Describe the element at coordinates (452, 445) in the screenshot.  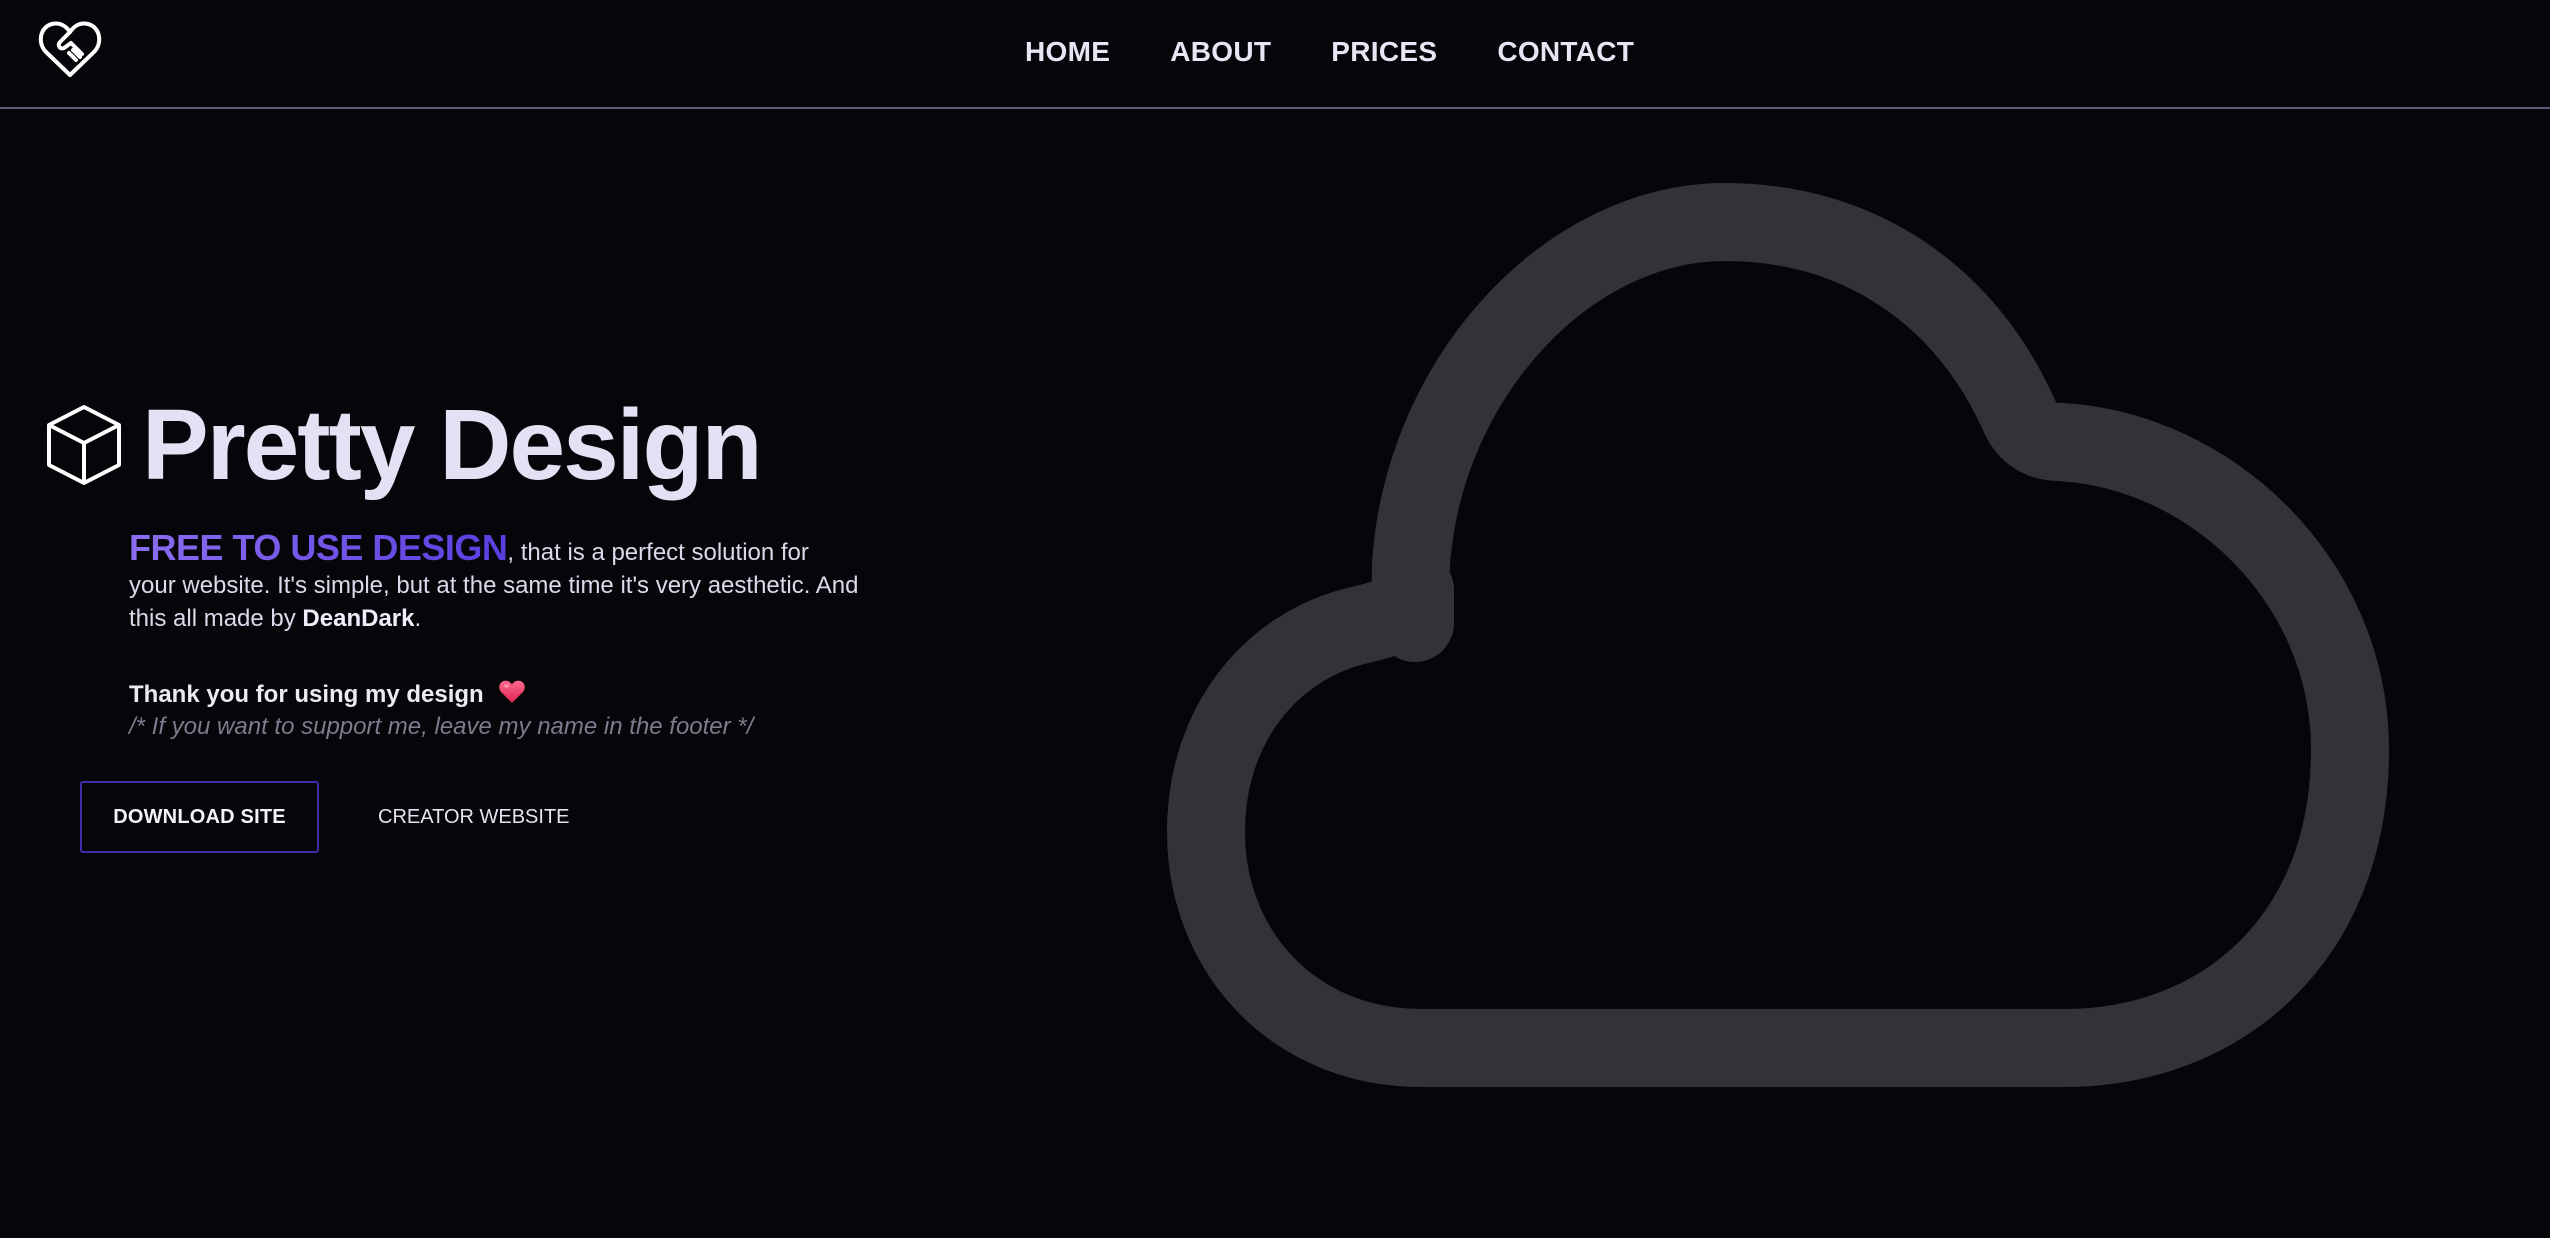
I see `page-title: Pretty Design` at that location.